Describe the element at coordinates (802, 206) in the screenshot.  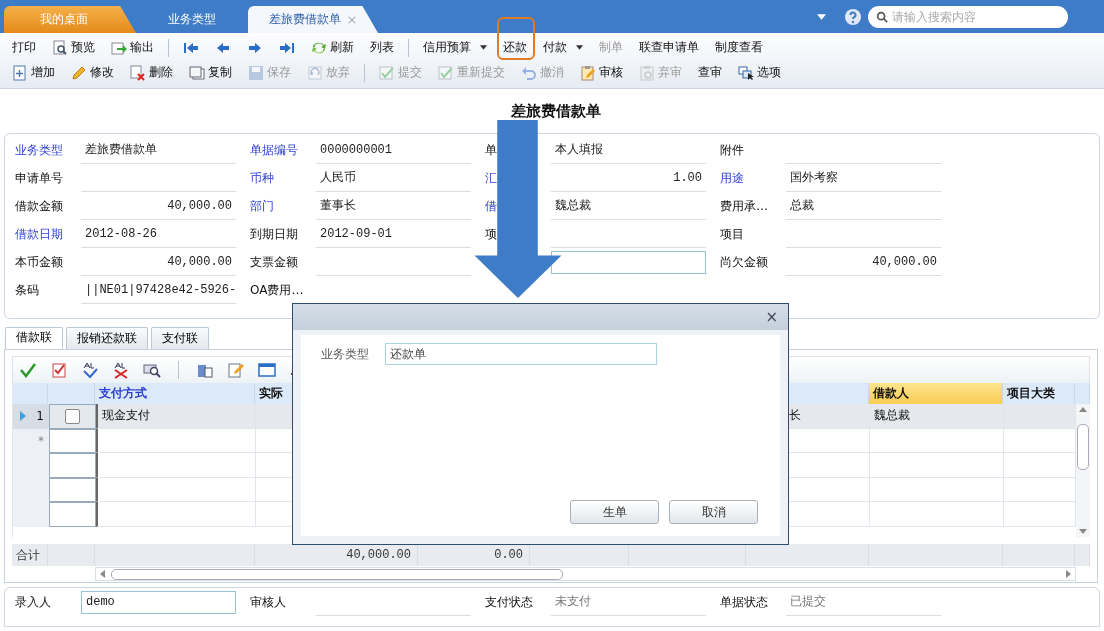
I see `field-value: 总裁` at that location.